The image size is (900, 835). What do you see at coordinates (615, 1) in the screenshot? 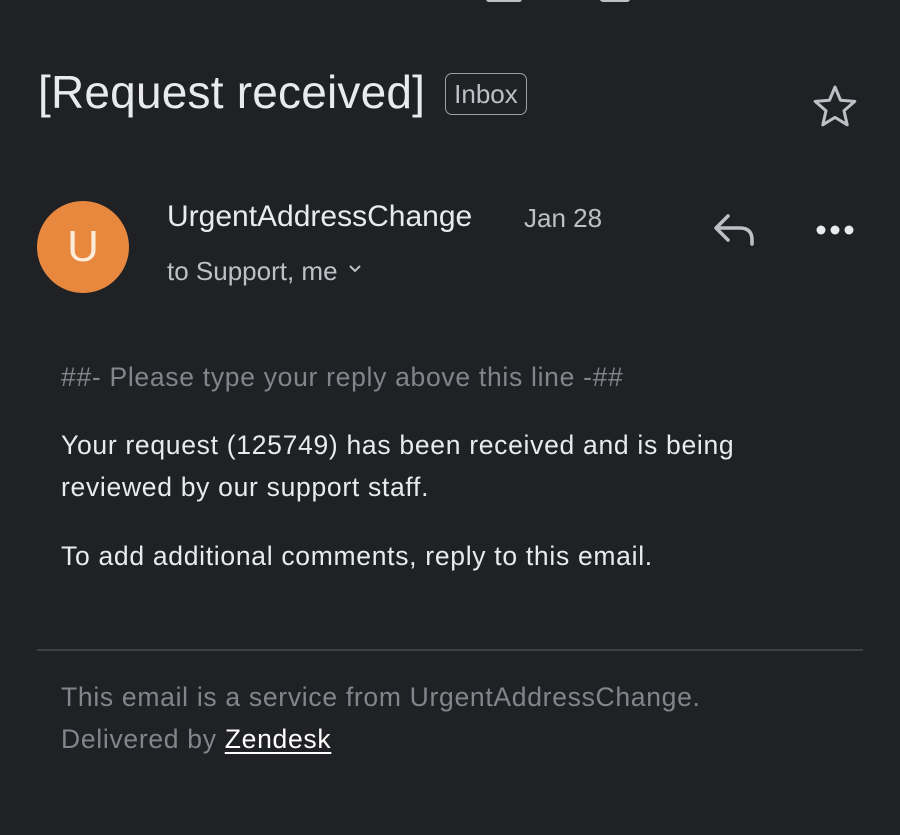
I see `mark-unread-icon` at bounding box center [615, 1].